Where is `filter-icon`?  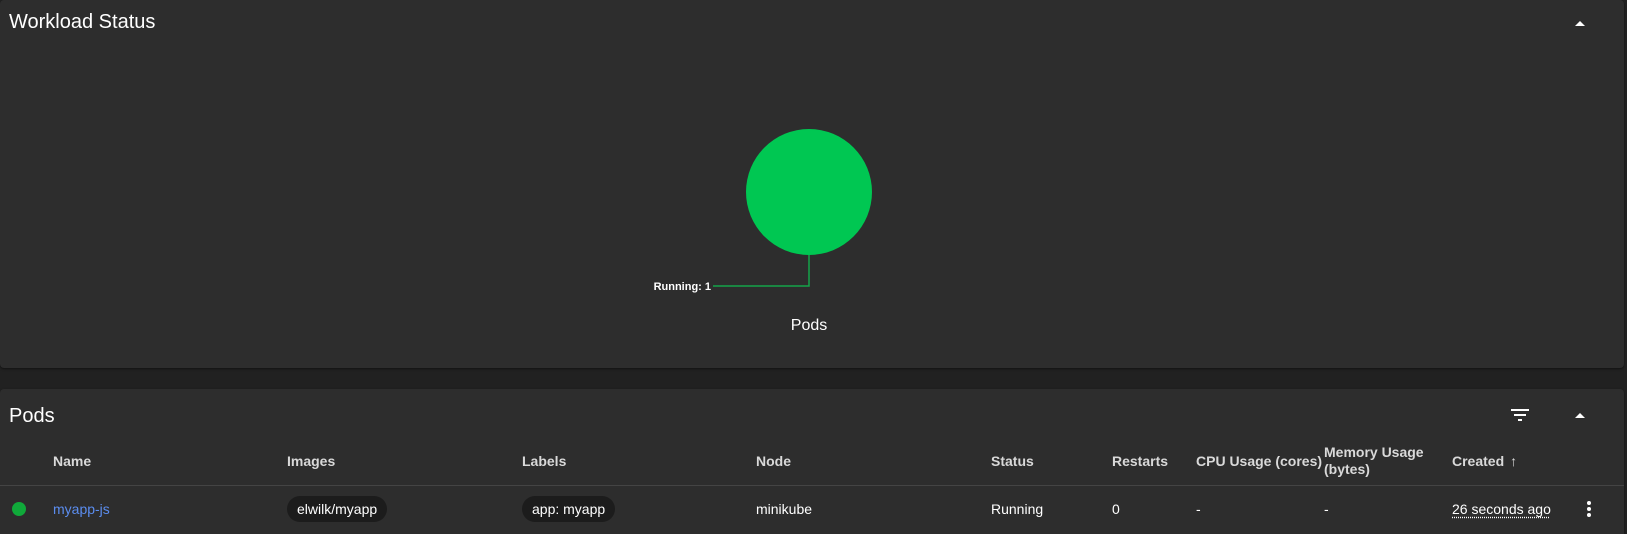
filter-icon is located at coordinates (1520, 415).